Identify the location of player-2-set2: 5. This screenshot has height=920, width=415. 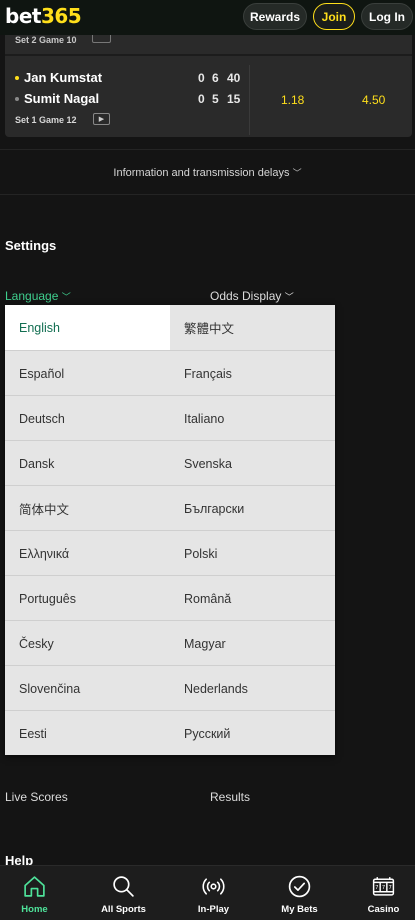
(215, 99).